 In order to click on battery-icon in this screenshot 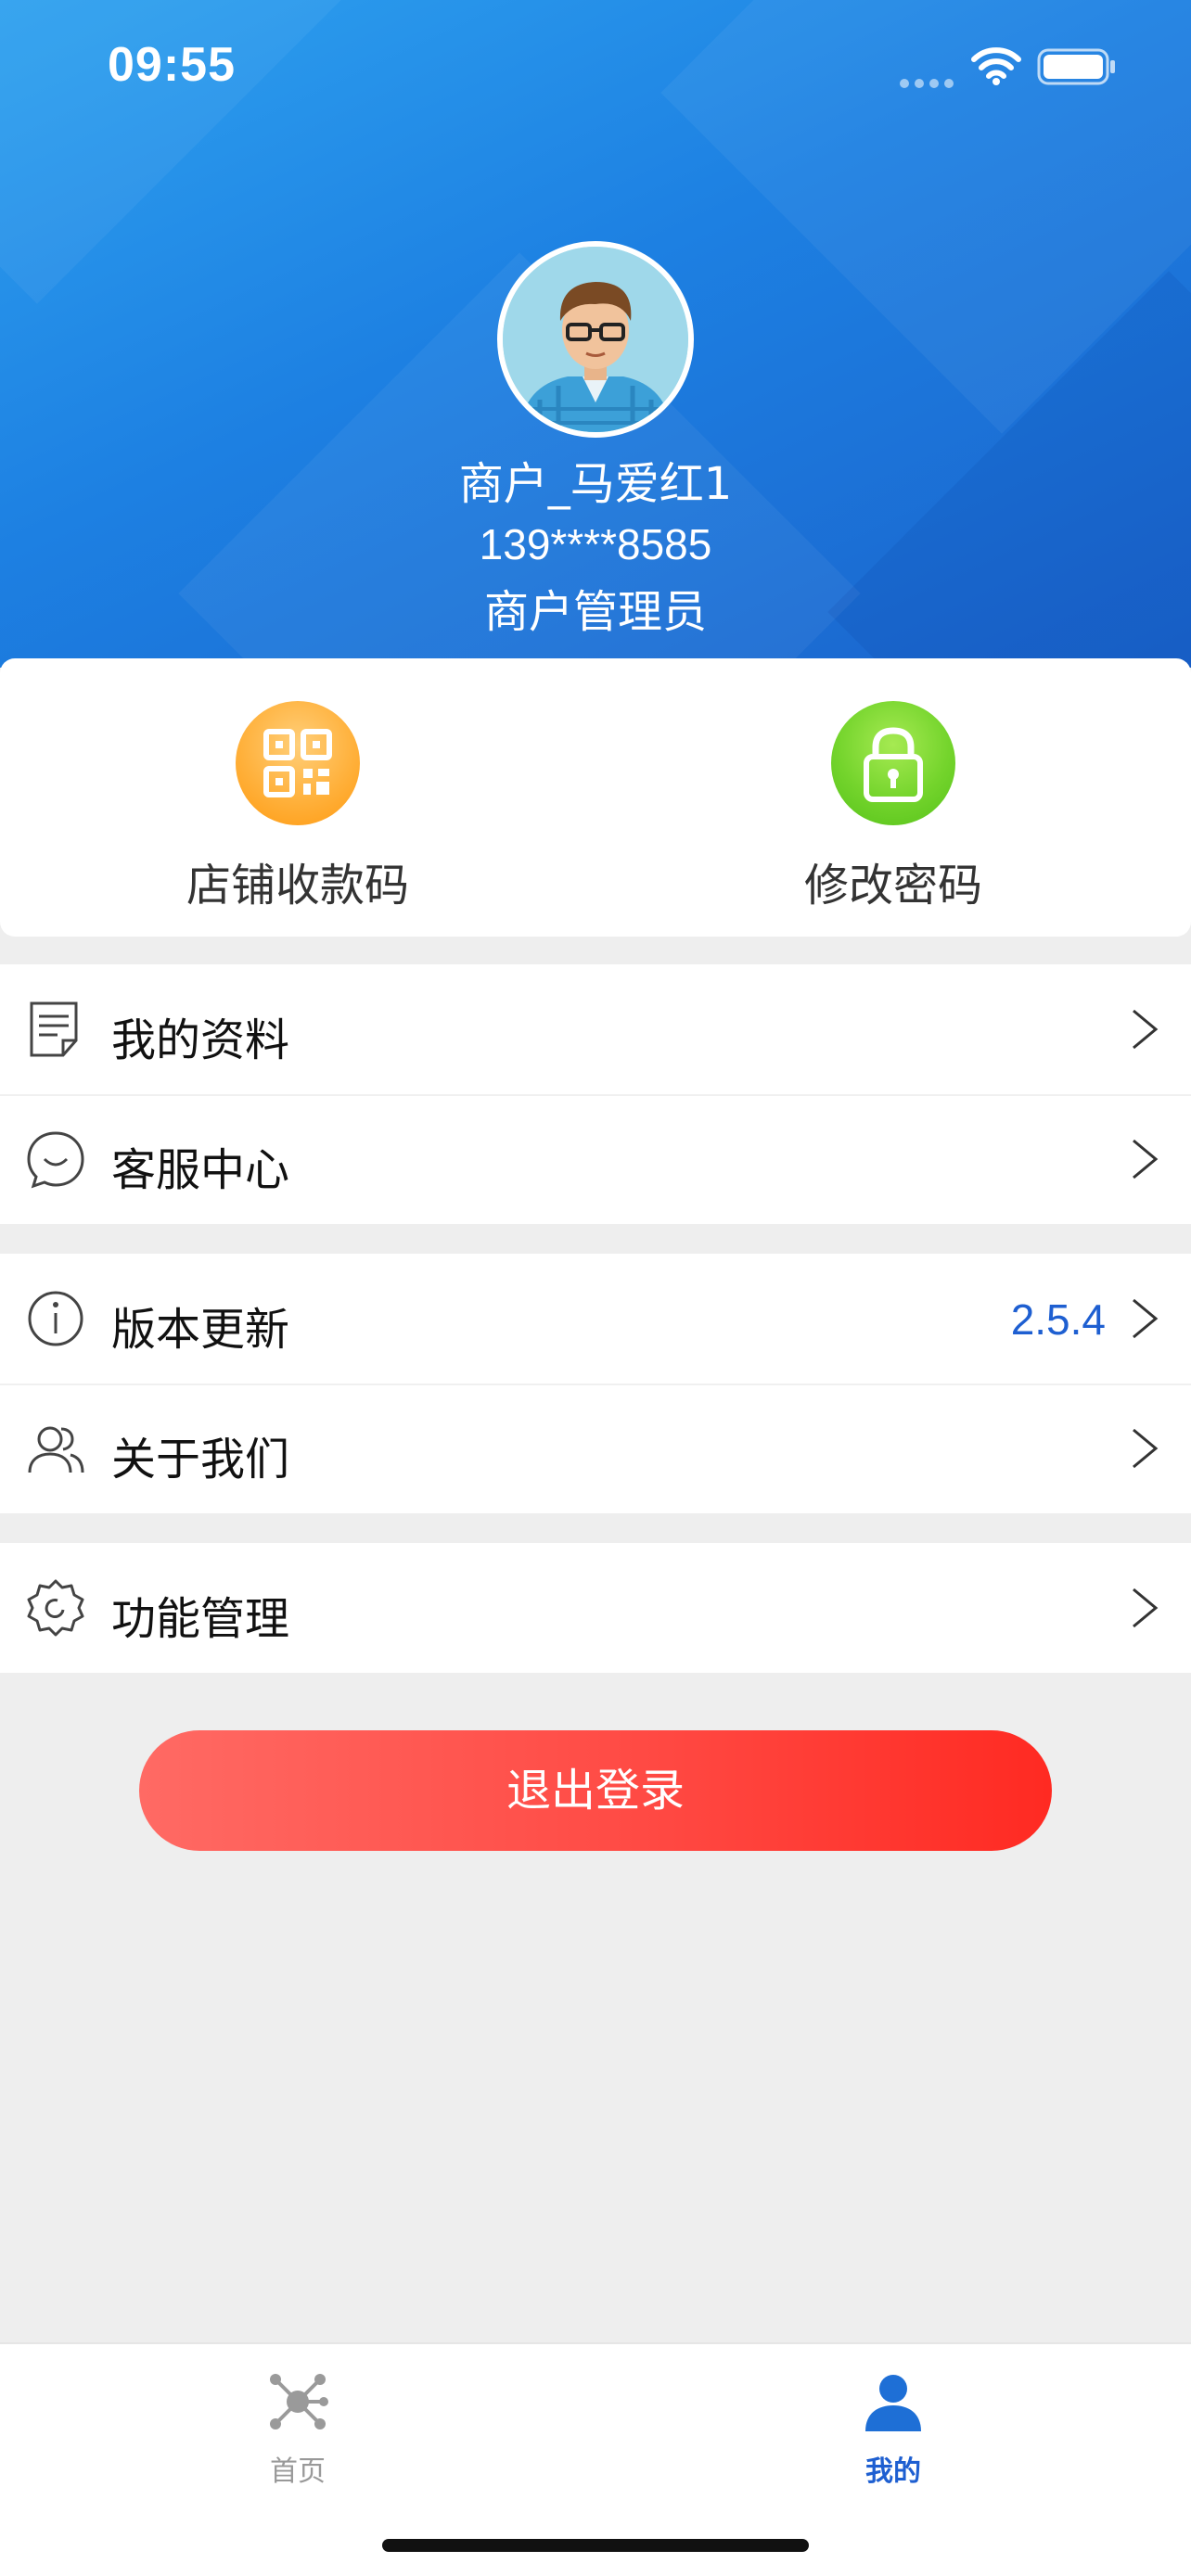, I will do `click(1076, 66)`.